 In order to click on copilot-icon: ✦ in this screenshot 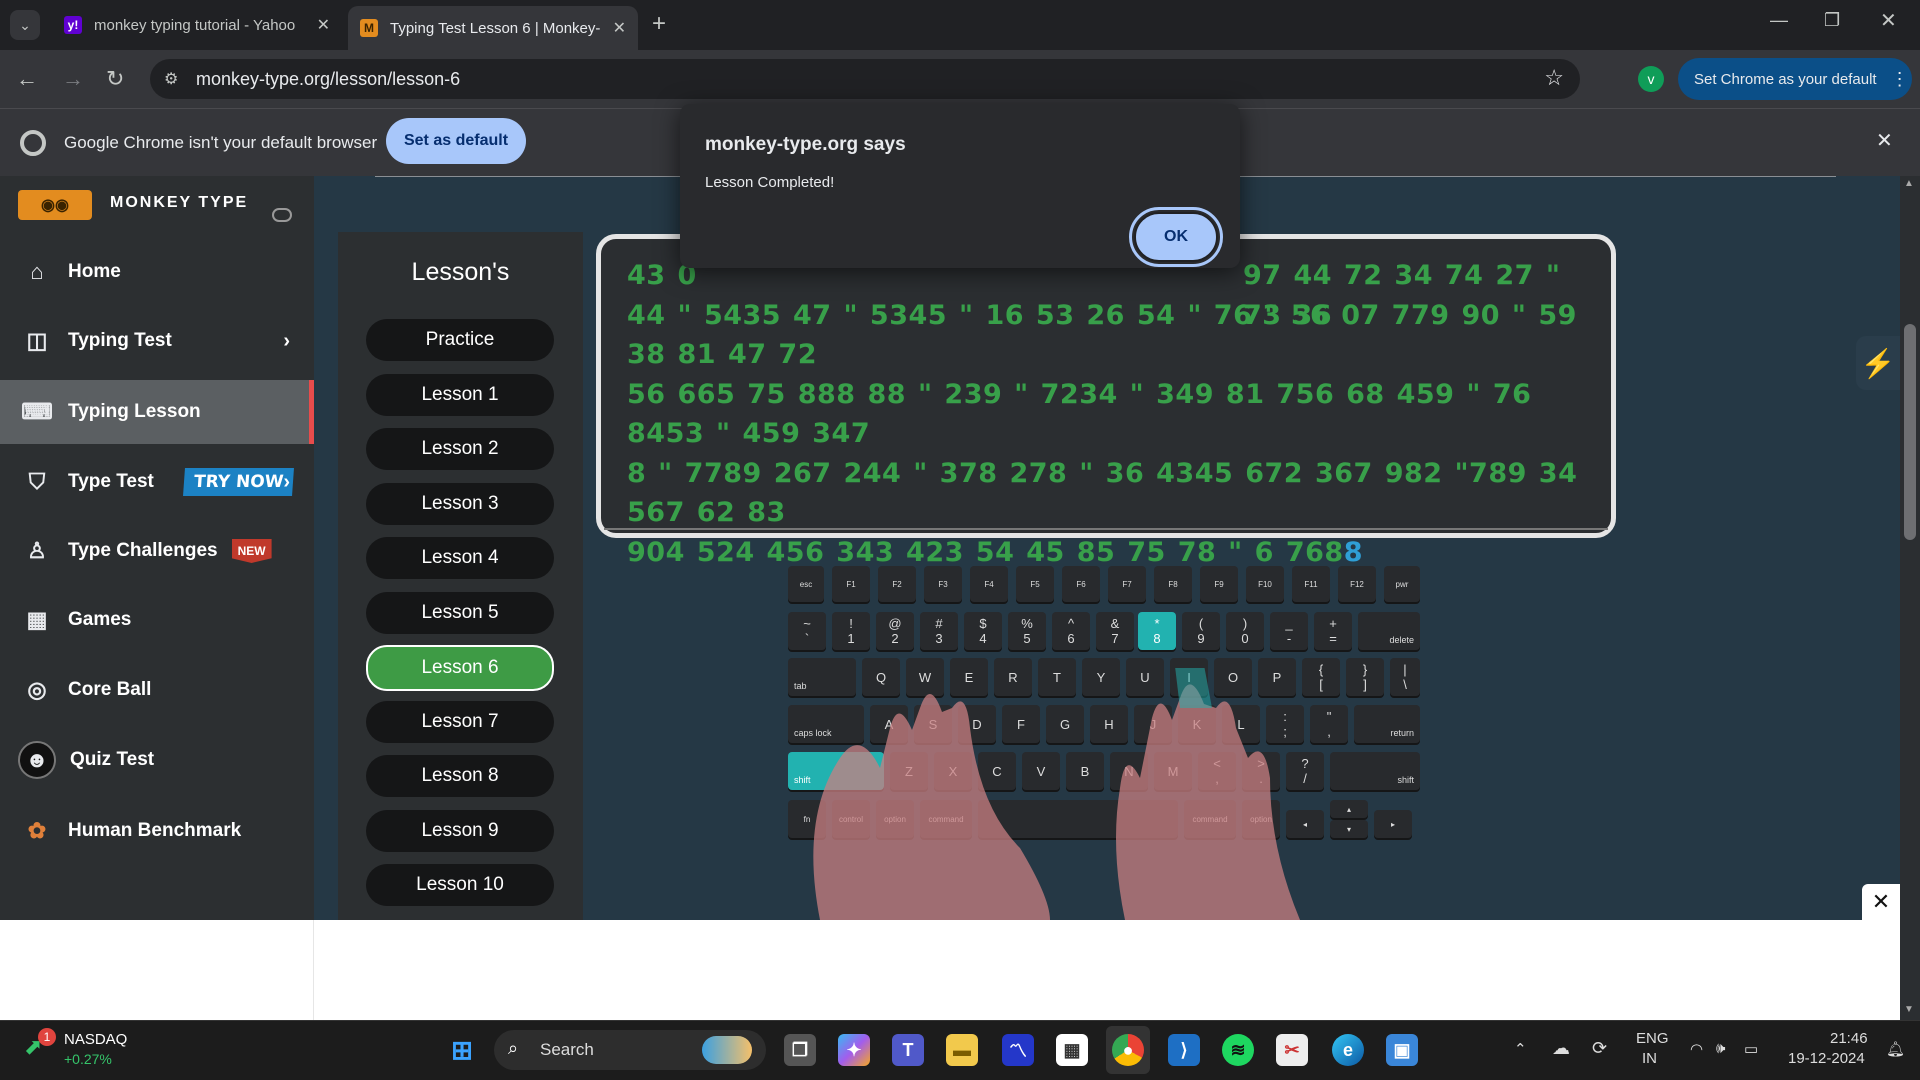, I will do `click(854, 1050)`.